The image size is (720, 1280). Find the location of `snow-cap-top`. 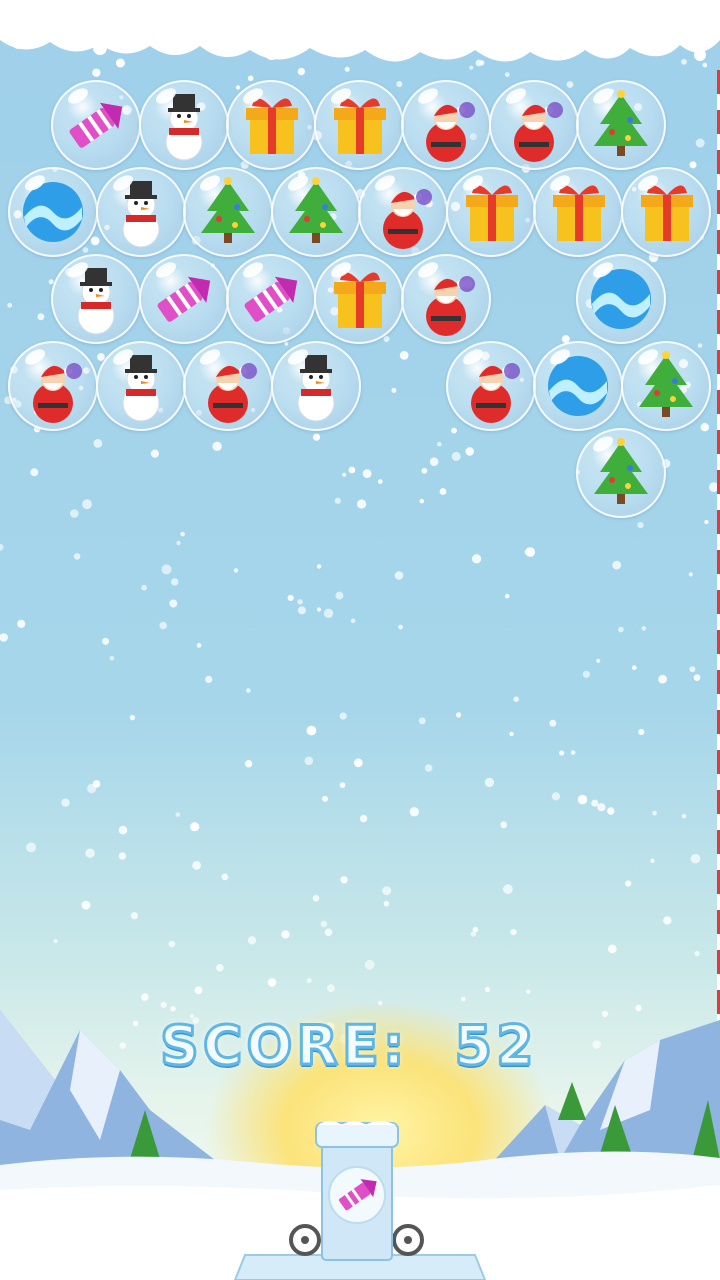

snow-cap-top is located at coordinates (360, 31).